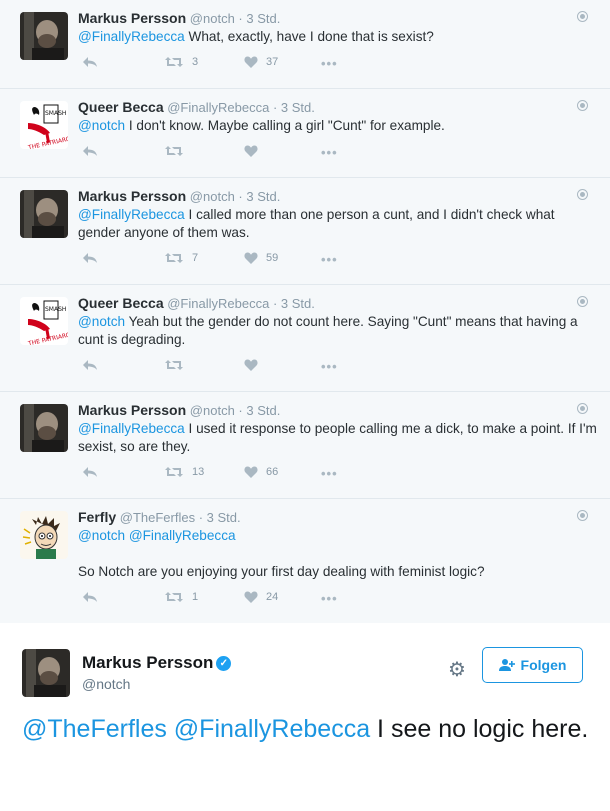 This screenshot has width=610, height=811. Describe the element at coordinates (157, 535) in the screenshot. I see `mention-link: @notch @FinallyRebecca` at that location.